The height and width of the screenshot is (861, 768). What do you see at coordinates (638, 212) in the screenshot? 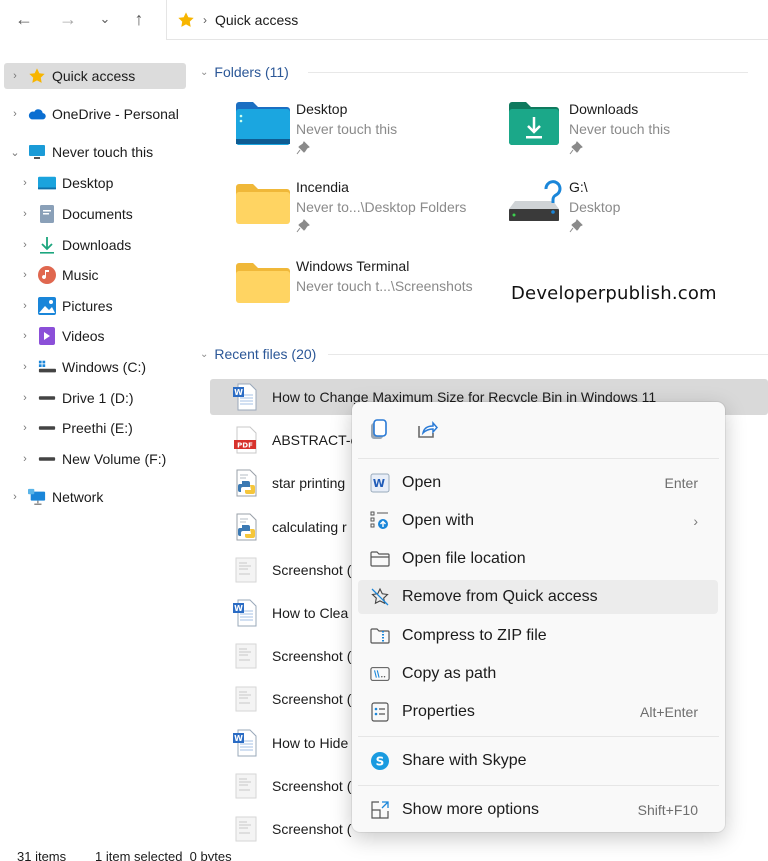
I see `drive-tile-g: G:\ Desktop` at bounding box center [638, 212].